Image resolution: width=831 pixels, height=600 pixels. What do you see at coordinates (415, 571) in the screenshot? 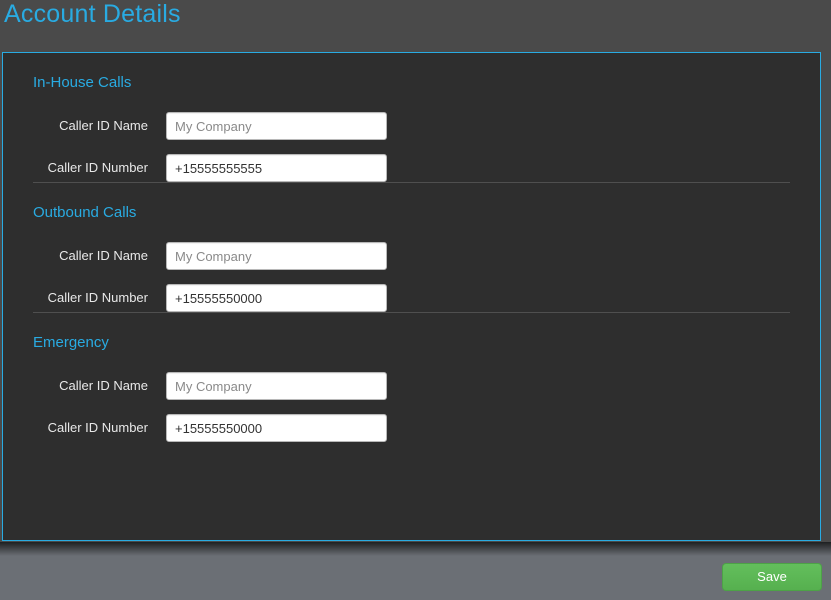
I see `footer-bar: Save` at bounding box center [415, 571].